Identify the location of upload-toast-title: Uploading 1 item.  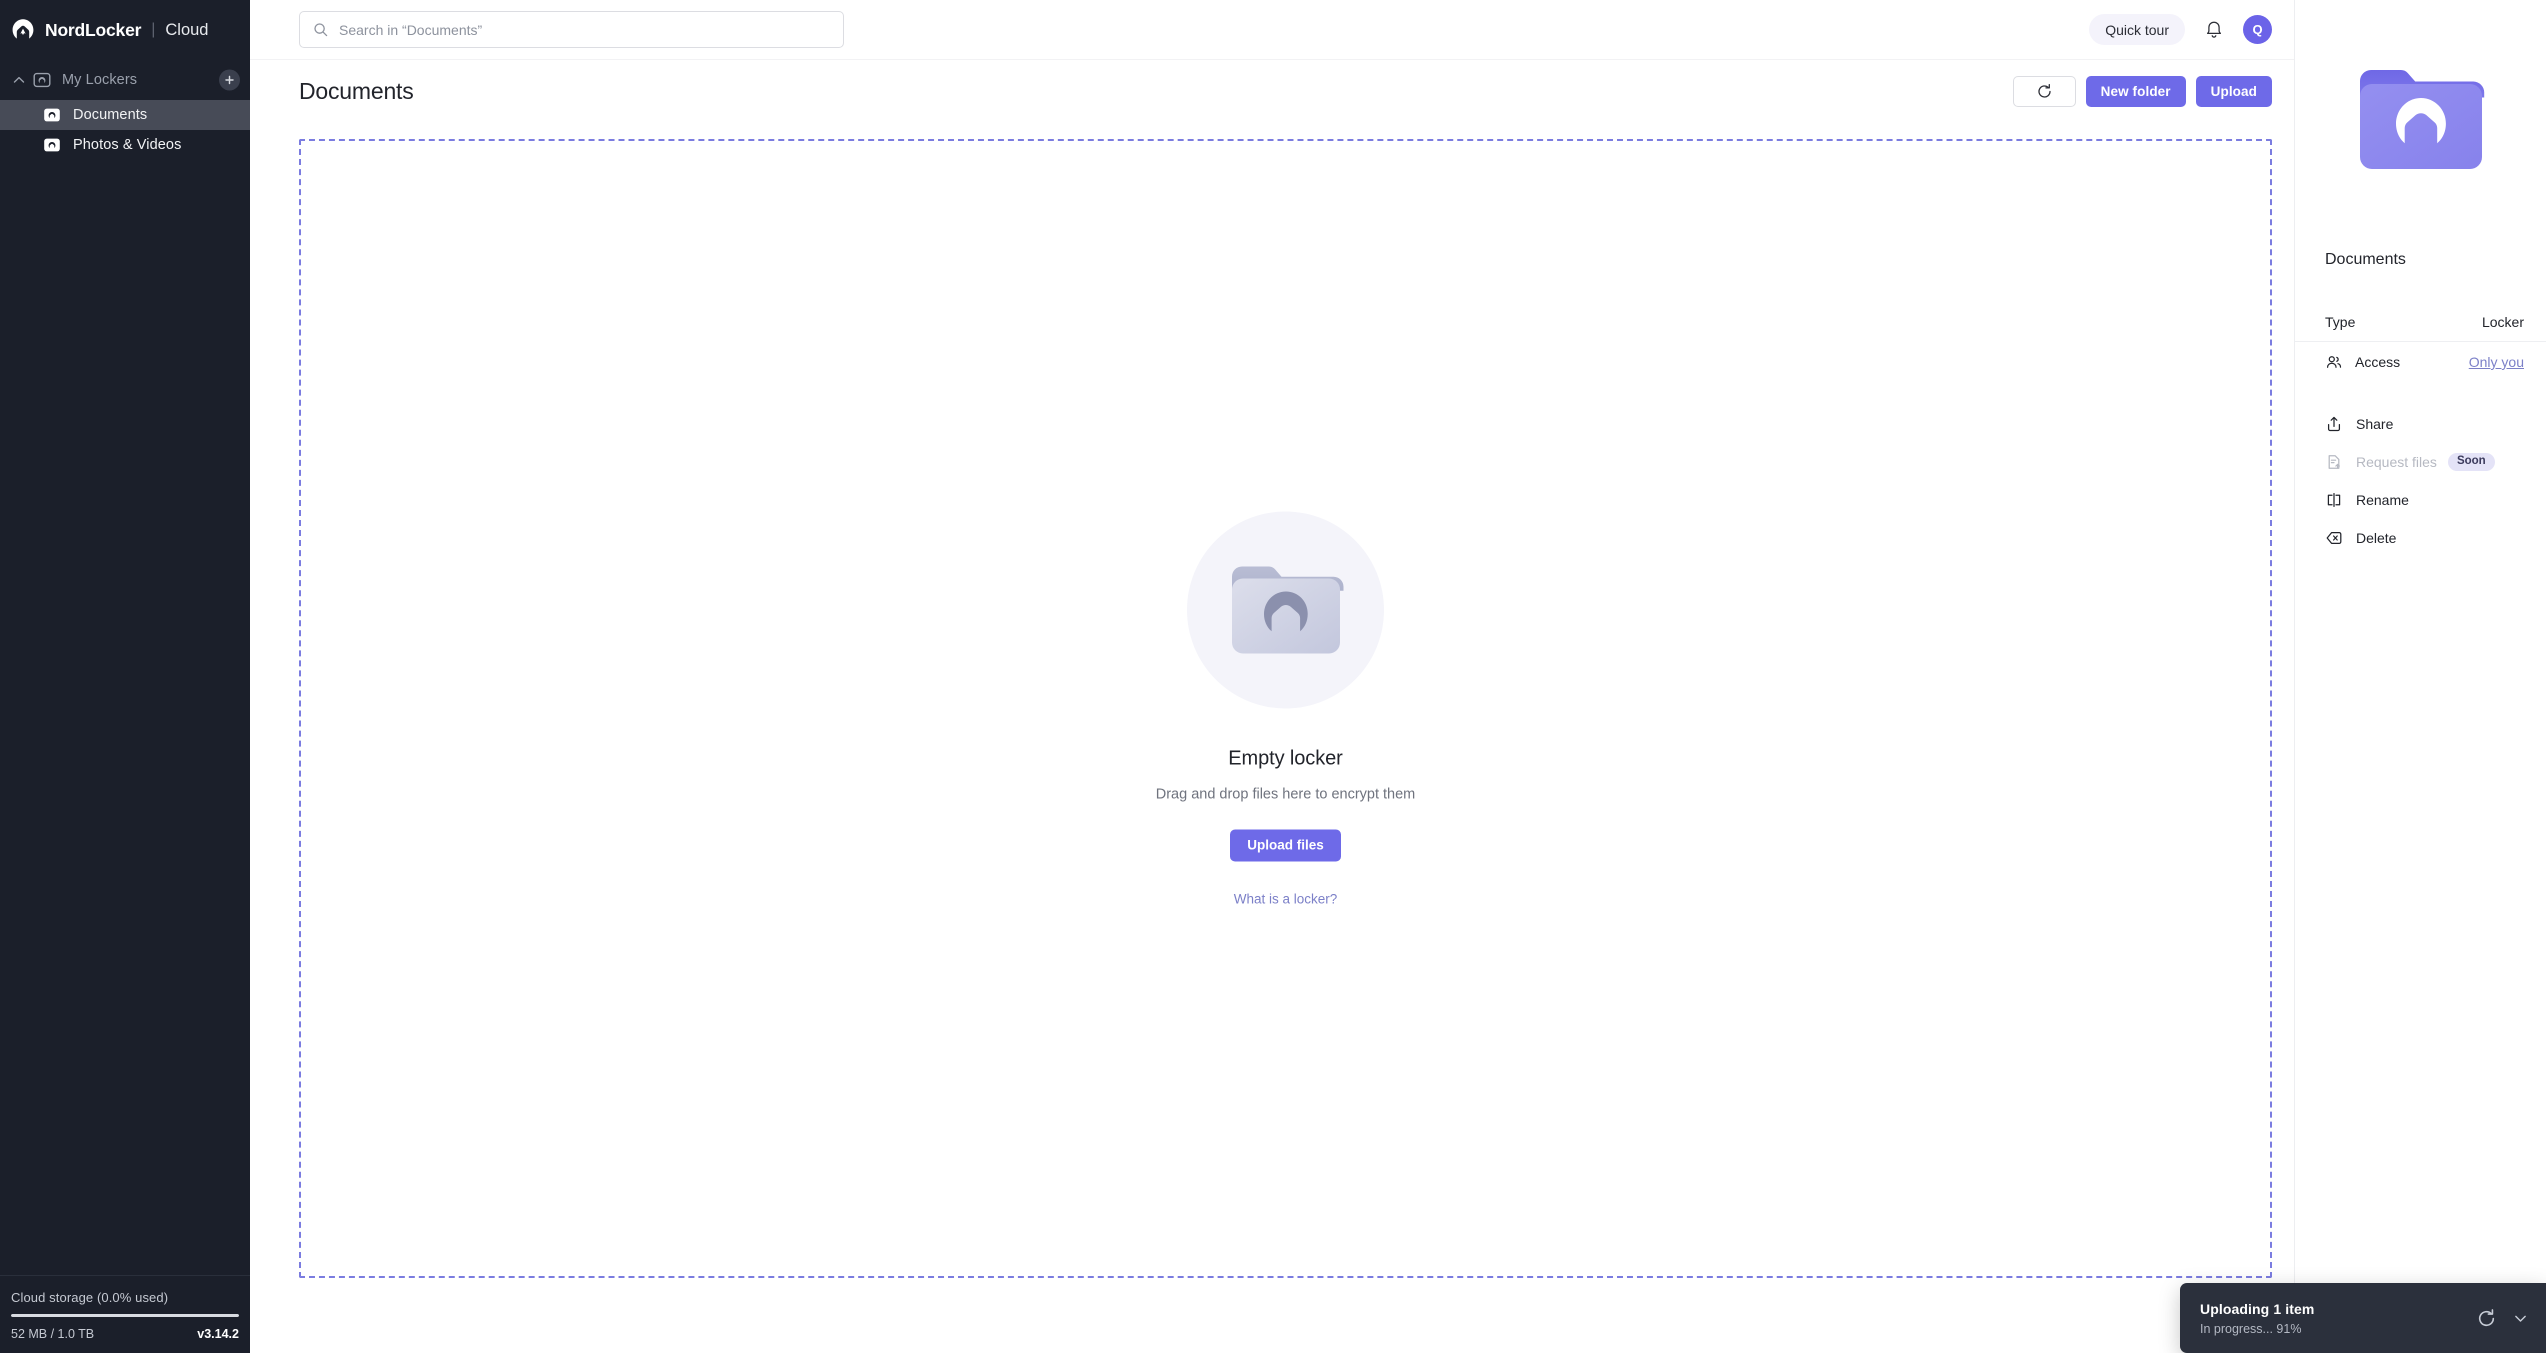
(2257, 1308).